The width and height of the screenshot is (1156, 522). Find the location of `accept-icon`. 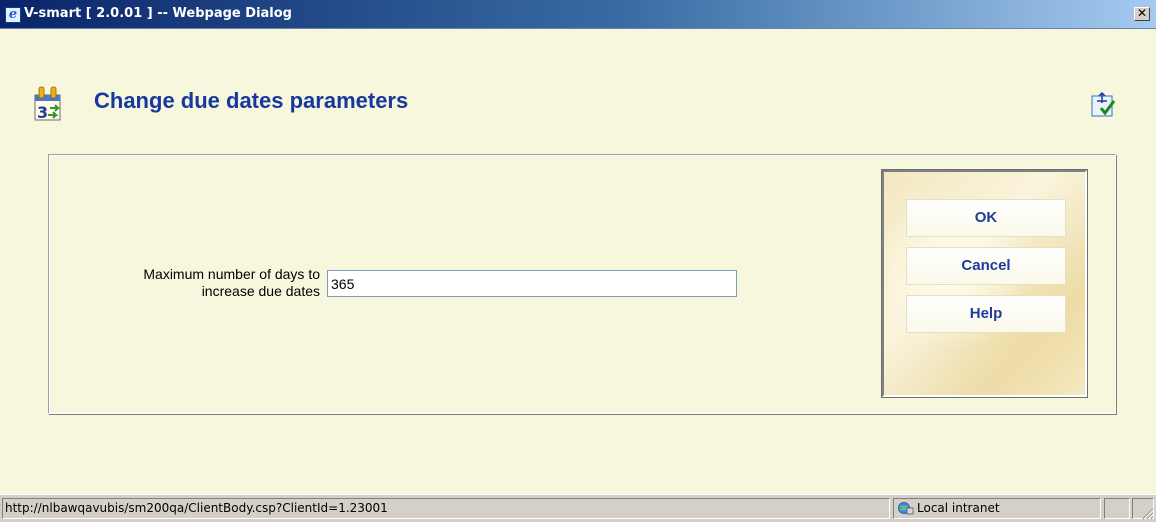

accept-icon is located at coordinates (1104, 105).